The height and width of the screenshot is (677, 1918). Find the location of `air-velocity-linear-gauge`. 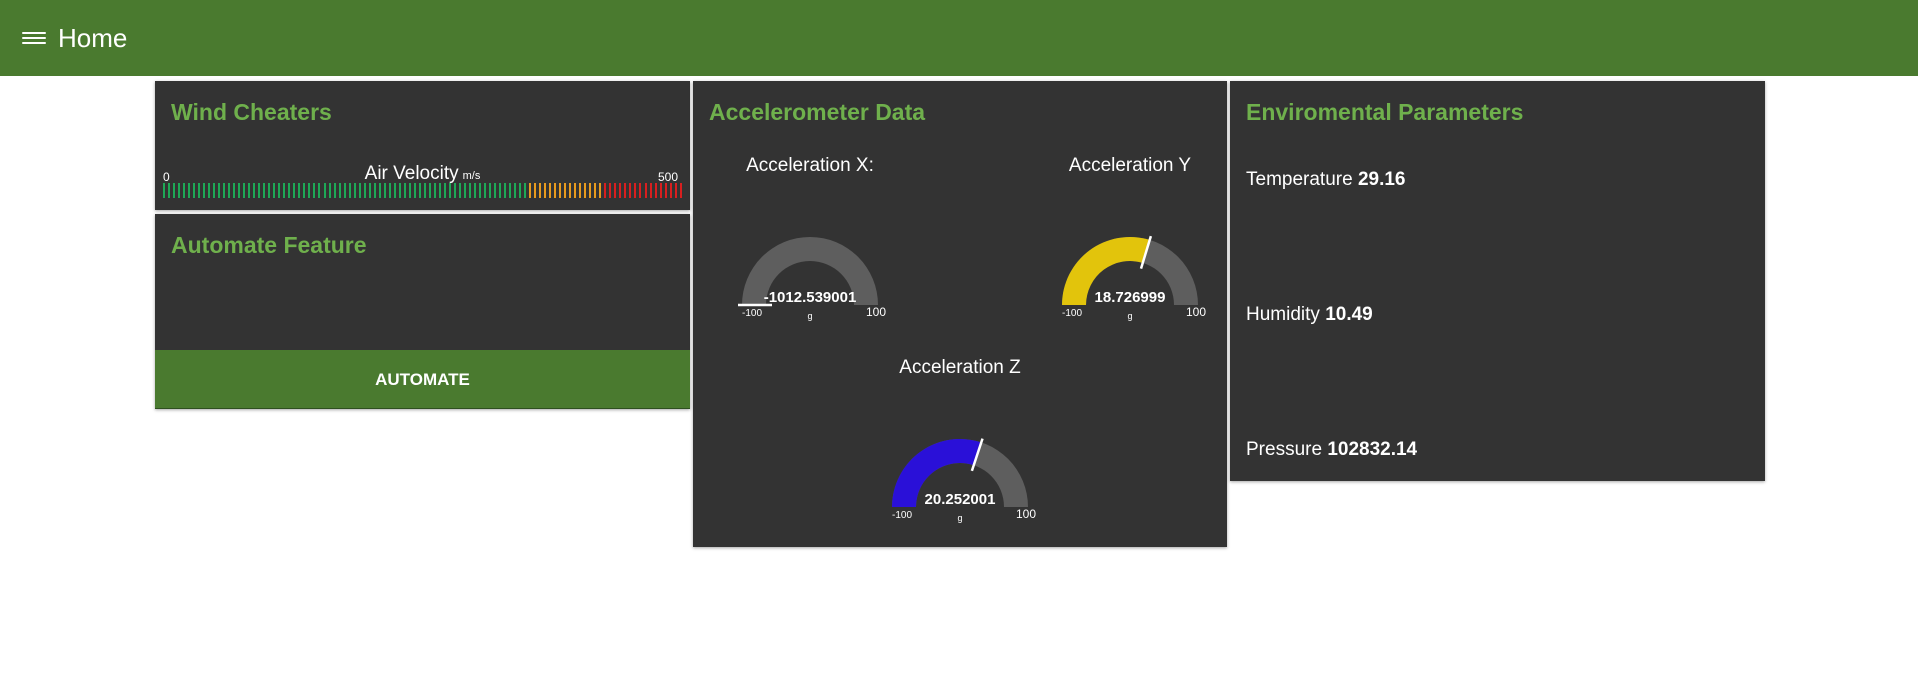

air-velocity-linear-gauge is located at coordinates (423, 190).